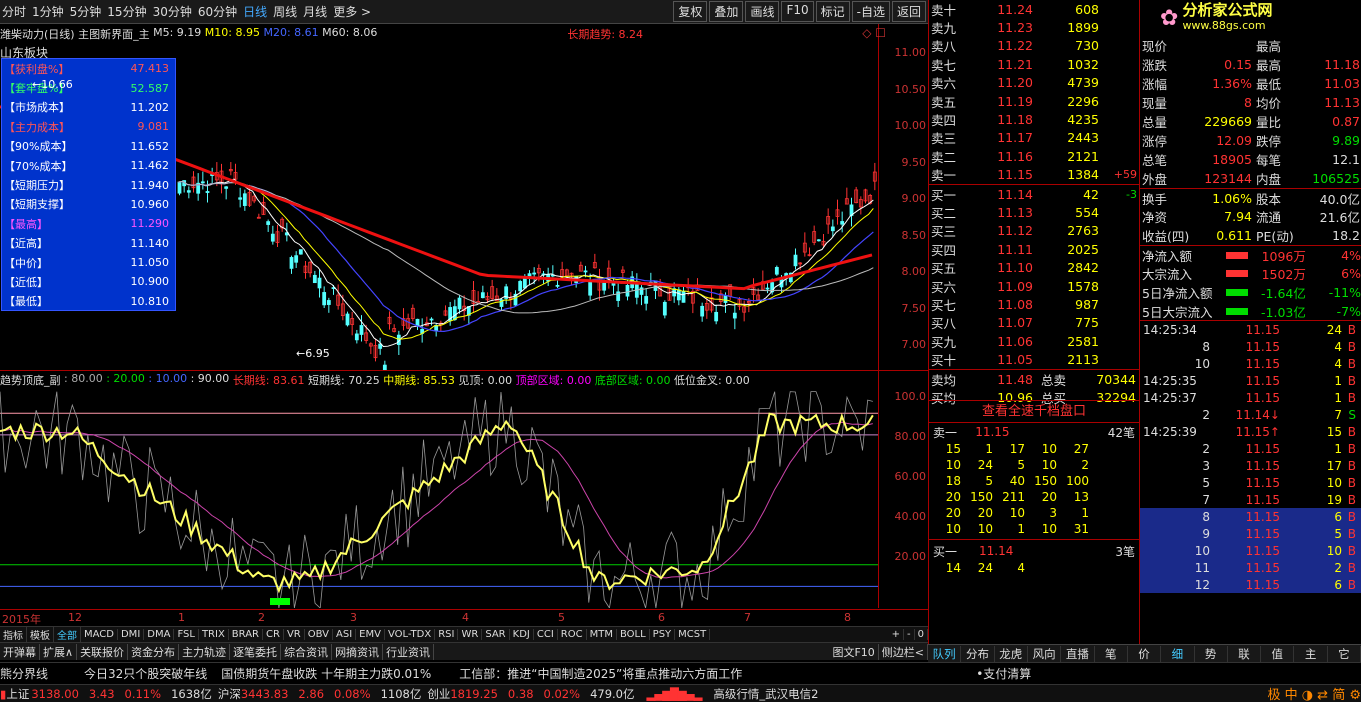  Describe the element at coordinates (978, 653) in the screenshot. I see `right-tab-1: 分布` at that location.